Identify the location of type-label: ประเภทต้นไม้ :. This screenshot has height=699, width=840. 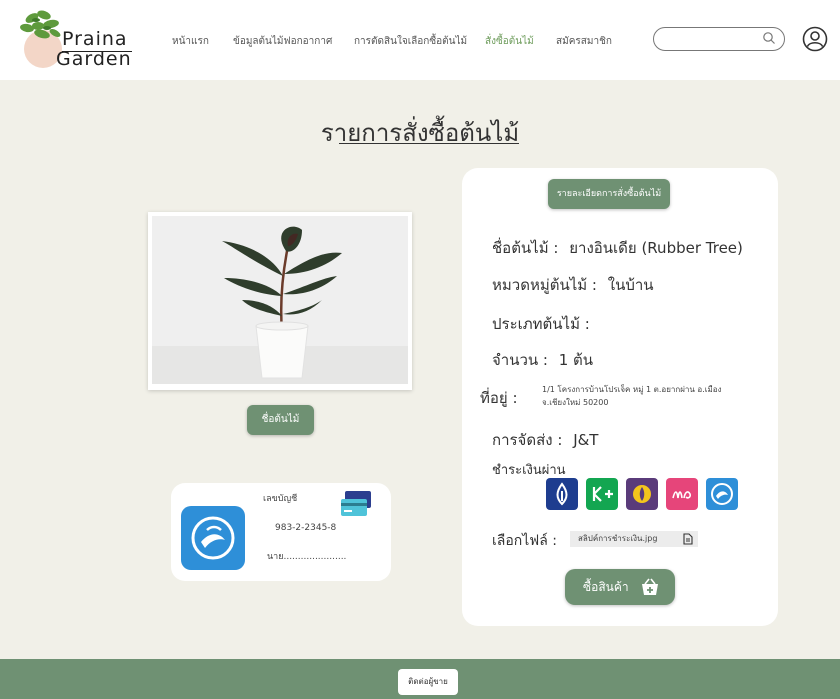
(541, 324).